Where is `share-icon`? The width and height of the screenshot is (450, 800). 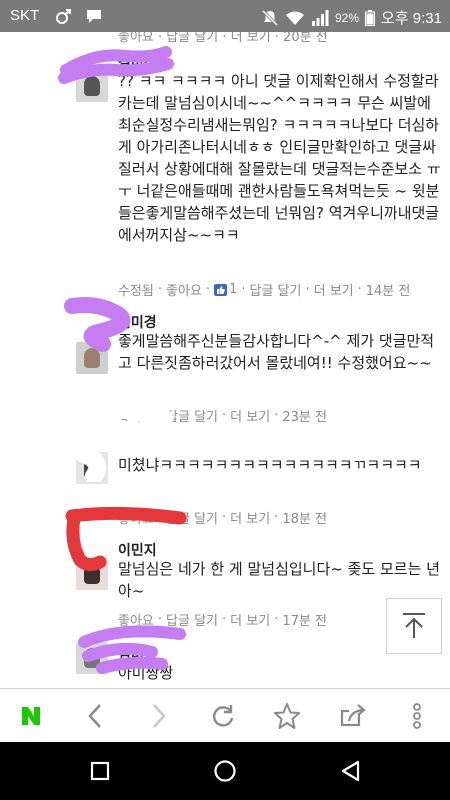
share-icon is located at coordinates (353, 715).